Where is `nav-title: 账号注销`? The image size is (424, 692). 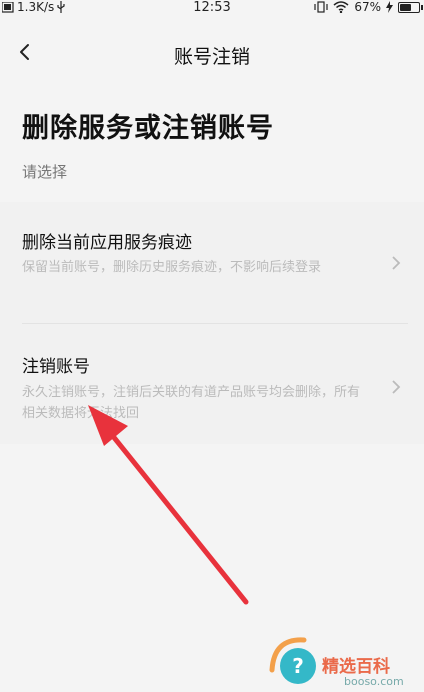 nav-title: 账号注销 is located at coordinates (211, 57).